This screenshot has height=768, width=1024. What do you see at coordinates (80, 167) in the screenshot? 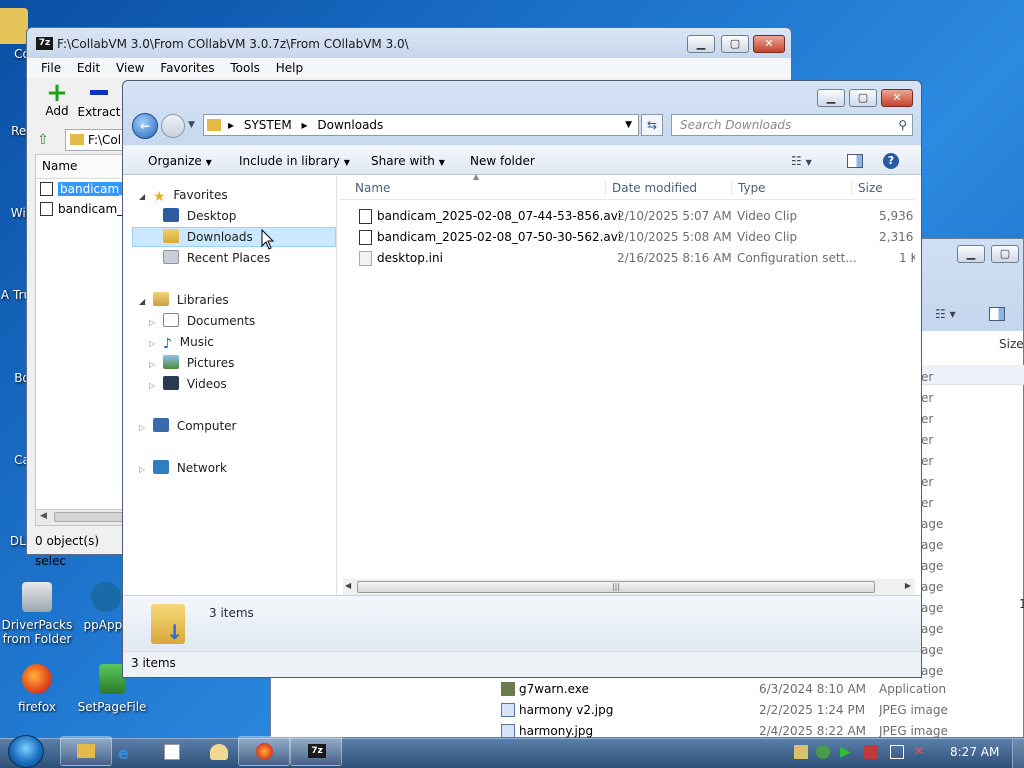
I see `name-column-header: Name` at bounding box center [80, 167].